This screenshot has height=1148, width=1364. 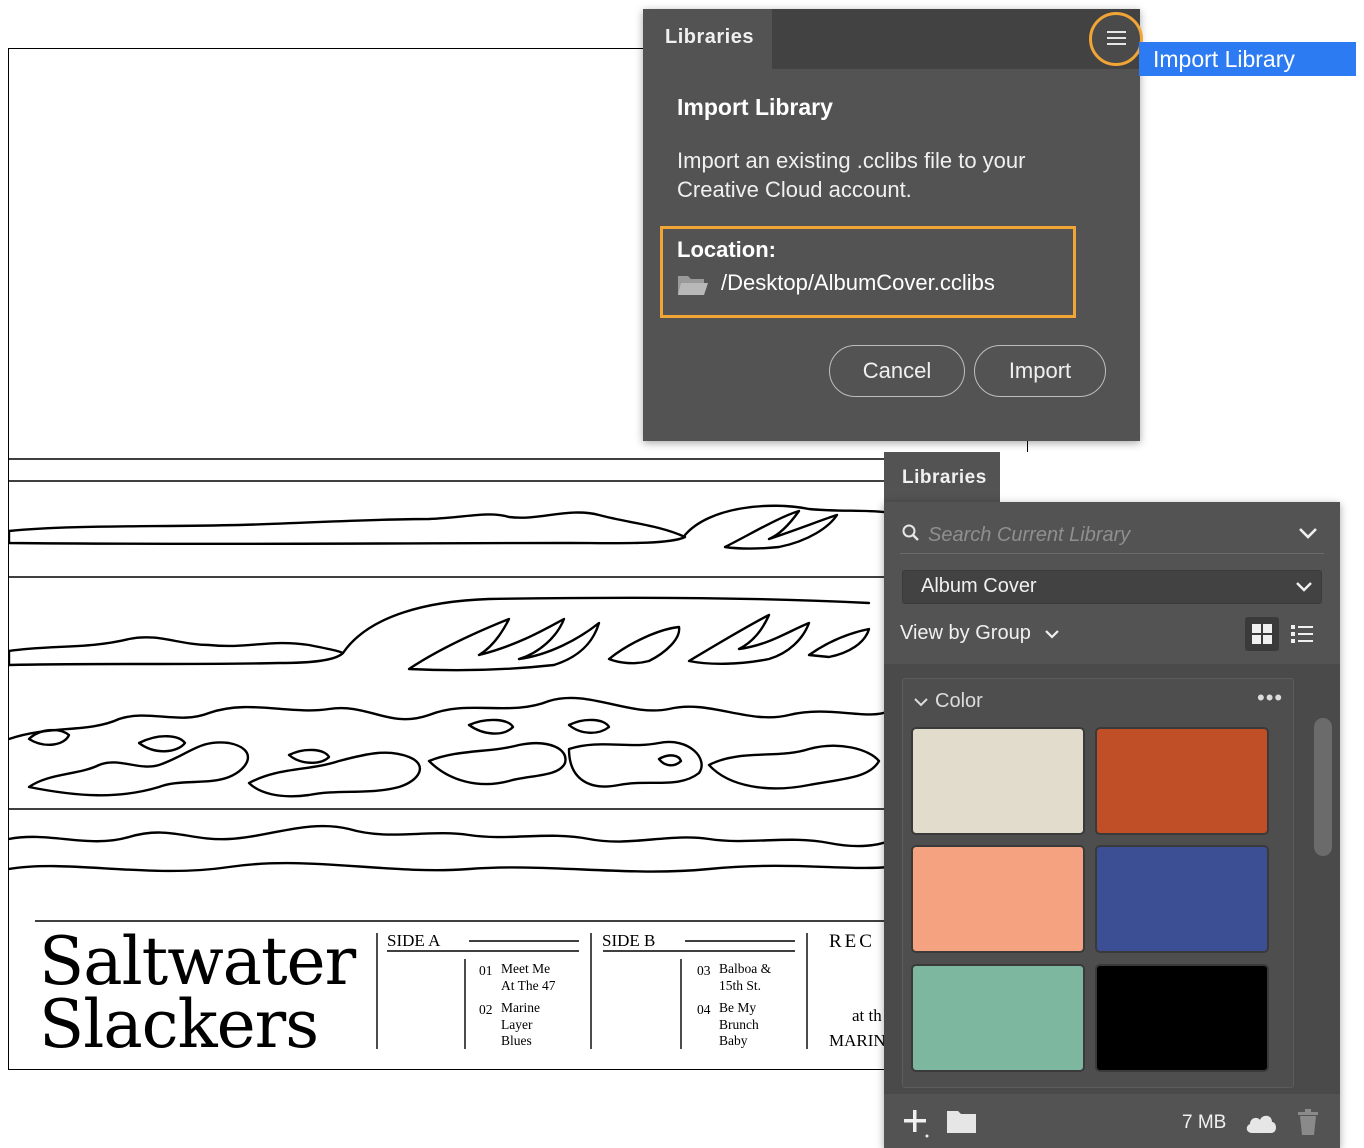 What do you see at coordinates (979, 586) in the screenshot?
I see `library-select-value: Album Cover` at bounding box center [979, 586].